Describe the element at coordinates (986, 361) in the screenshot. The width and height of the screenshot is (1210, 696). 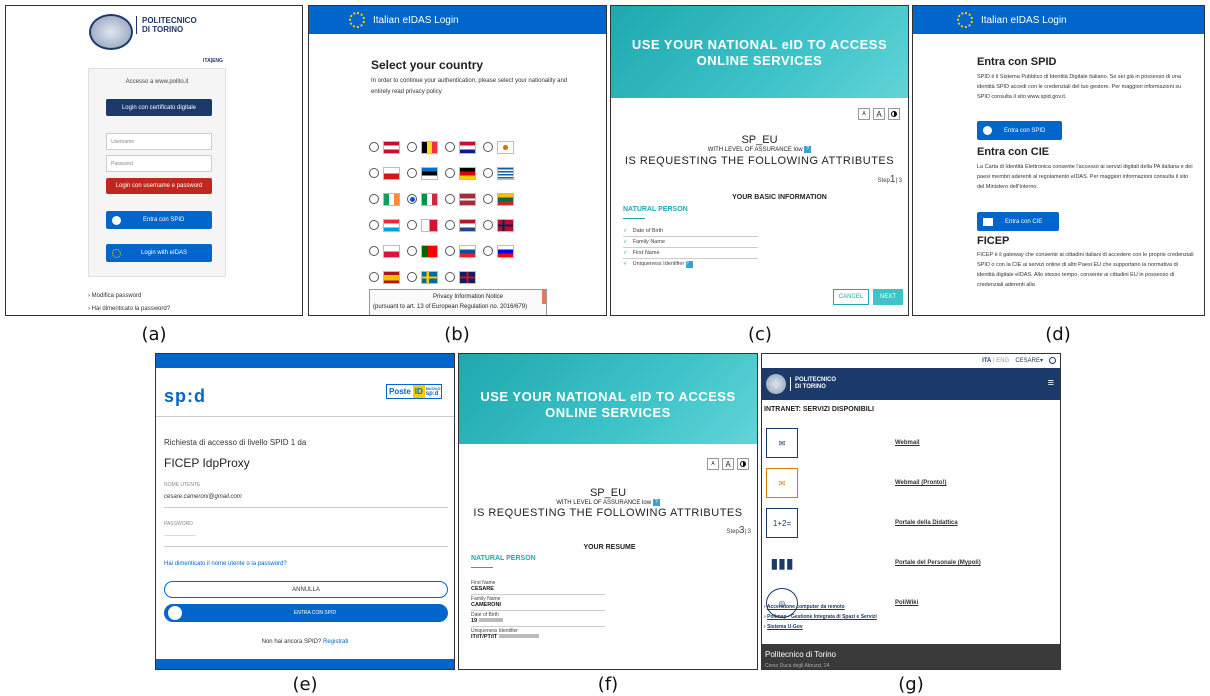
I see `lang-ita: ITA` at that location.